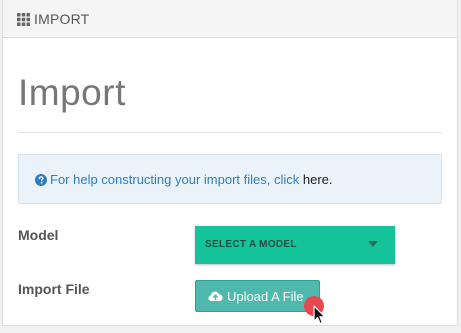 The image size is (461, 333). I want to click on import-file-label: Import File, so click(54, 289).